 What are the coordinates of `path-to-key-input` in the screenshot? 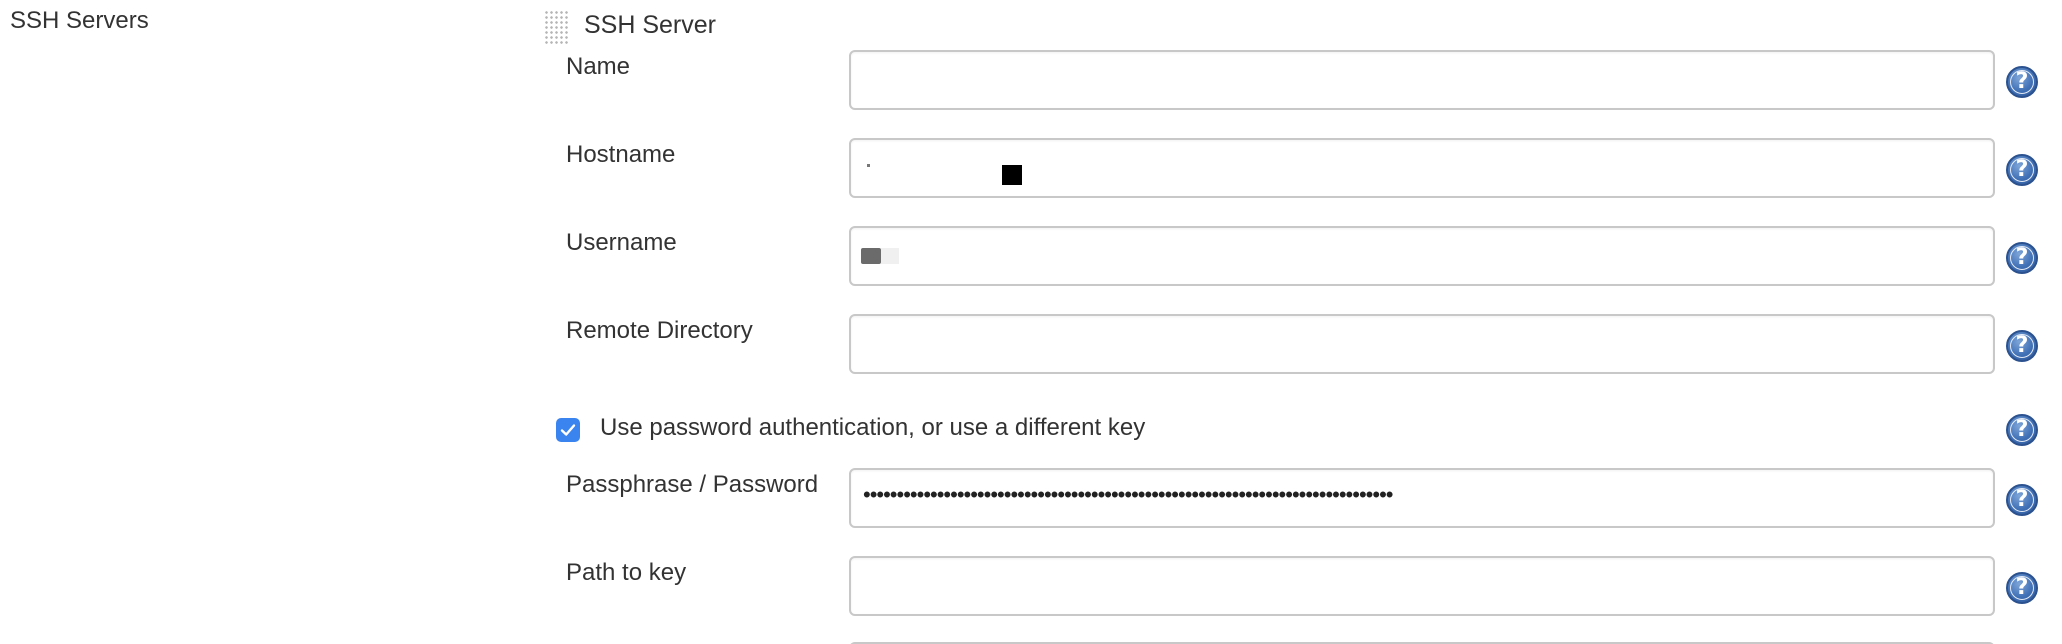 It's located at (1422, 586).